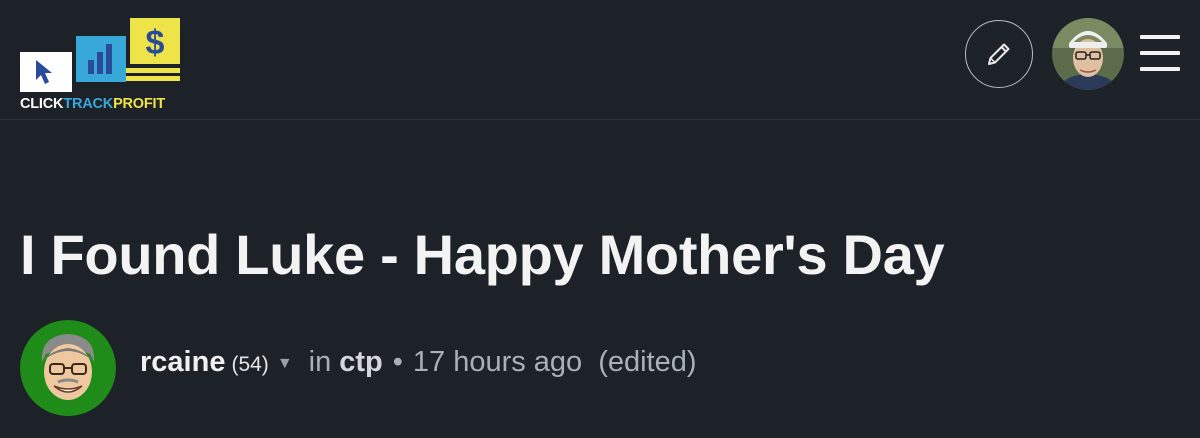 The width and height of the screenshot is (1200, 438). What do you see at coordinates (139, 104) in the screenshot?
I see `logo-text-profit: PROFIT` at bounding box center [139, 104].